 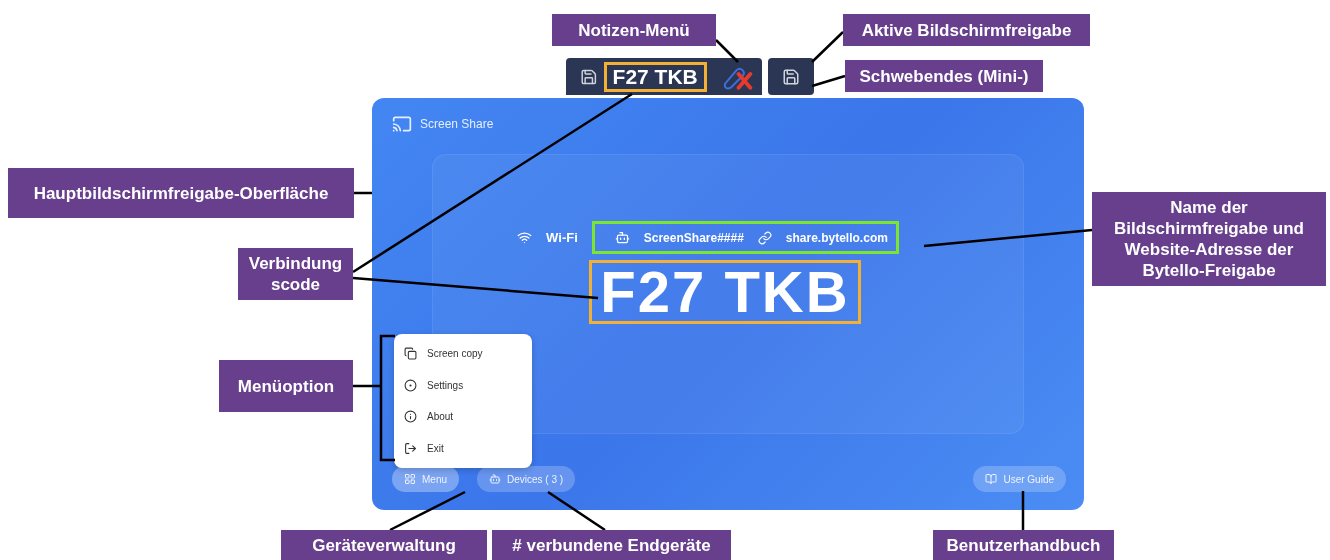 I want to click on annotation-label: Schwebendes (Mini-), so click(x=944, y=76).